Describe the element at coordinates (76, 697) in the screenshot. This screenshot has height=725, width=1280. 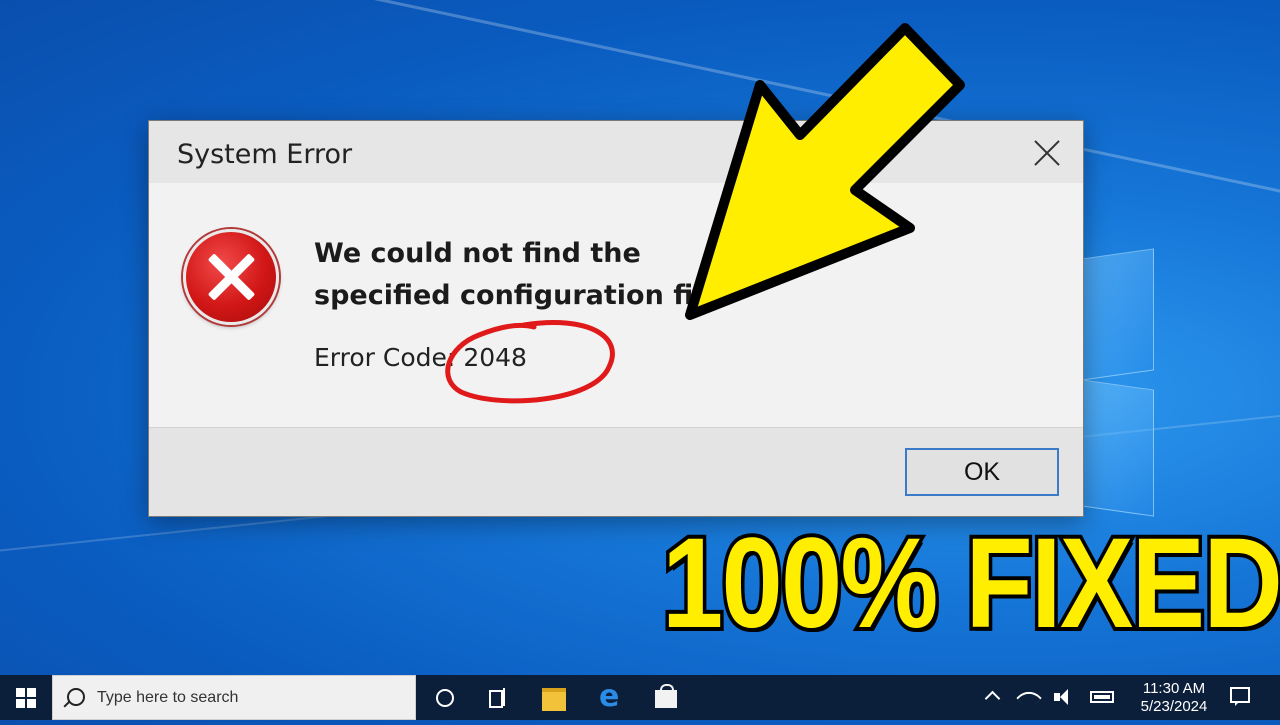
I see `search-icon` at that location.